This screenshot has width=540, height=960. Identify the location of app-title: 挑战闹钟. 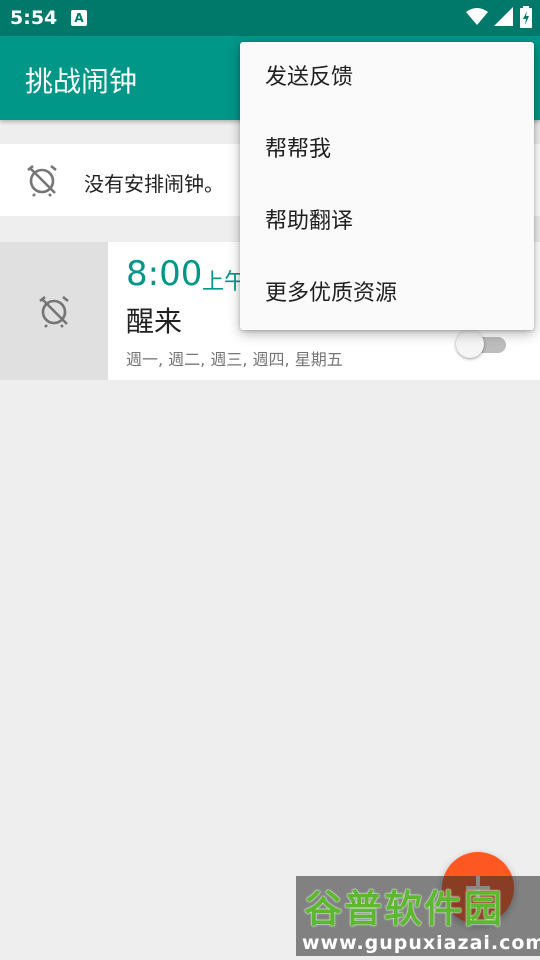
(81, 81).